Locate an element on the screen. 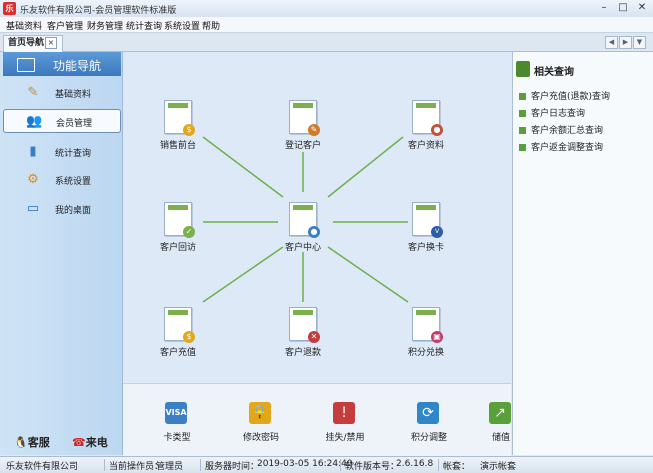  menu-statistics: 统计查询 is located at coordinates (144, 25).